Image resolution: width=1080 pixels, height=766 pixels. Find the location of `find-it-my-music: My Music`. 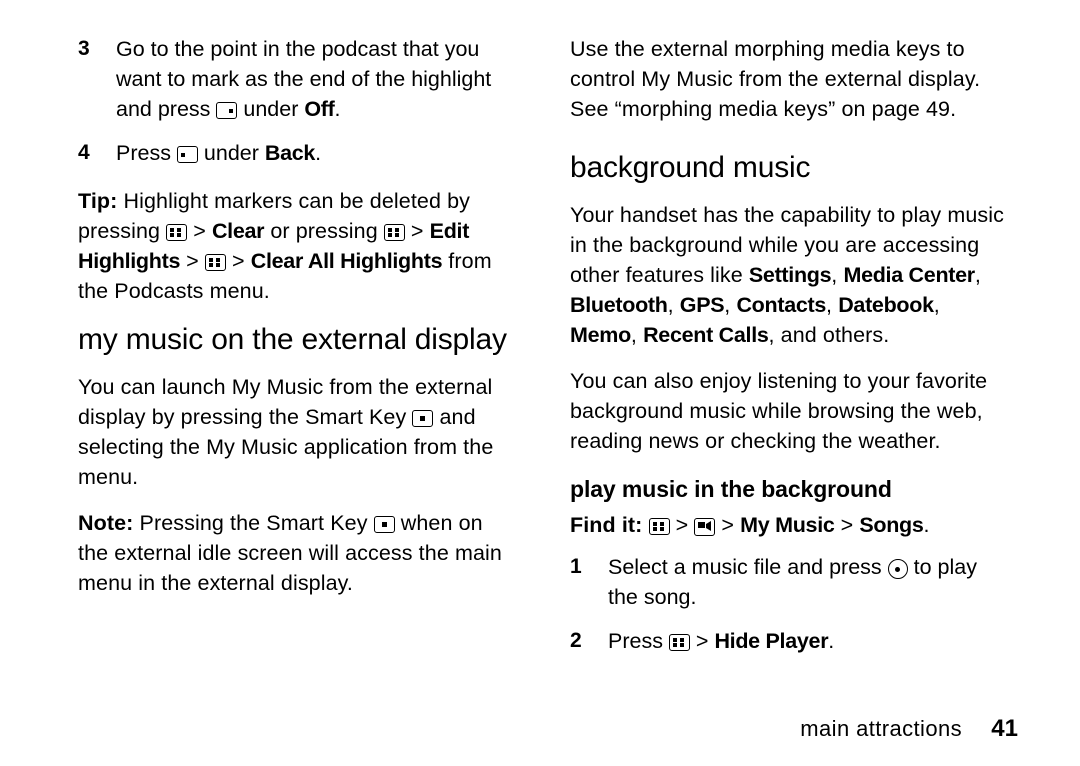

find-it-my-music: My Music is located at coordinates (787, 525).